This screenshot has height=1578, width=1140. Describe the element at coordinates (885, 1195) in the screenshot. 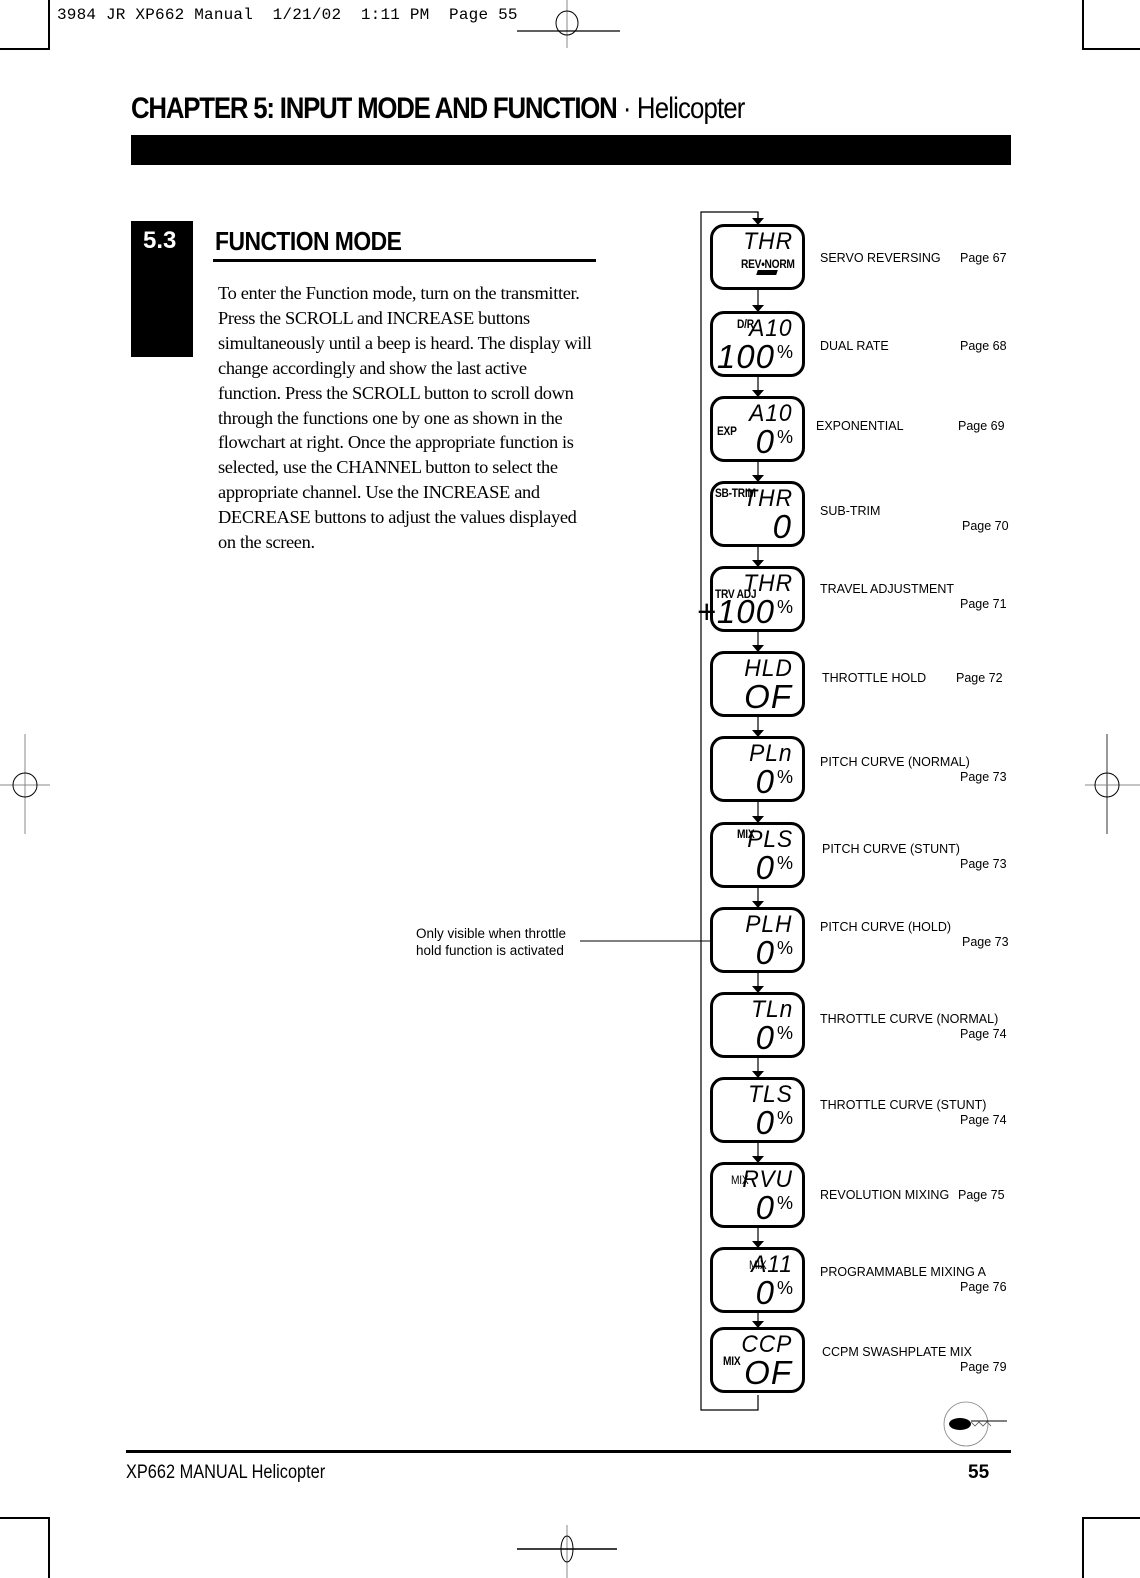

I see `function-name: REVOLUTION MIXING` at that location.